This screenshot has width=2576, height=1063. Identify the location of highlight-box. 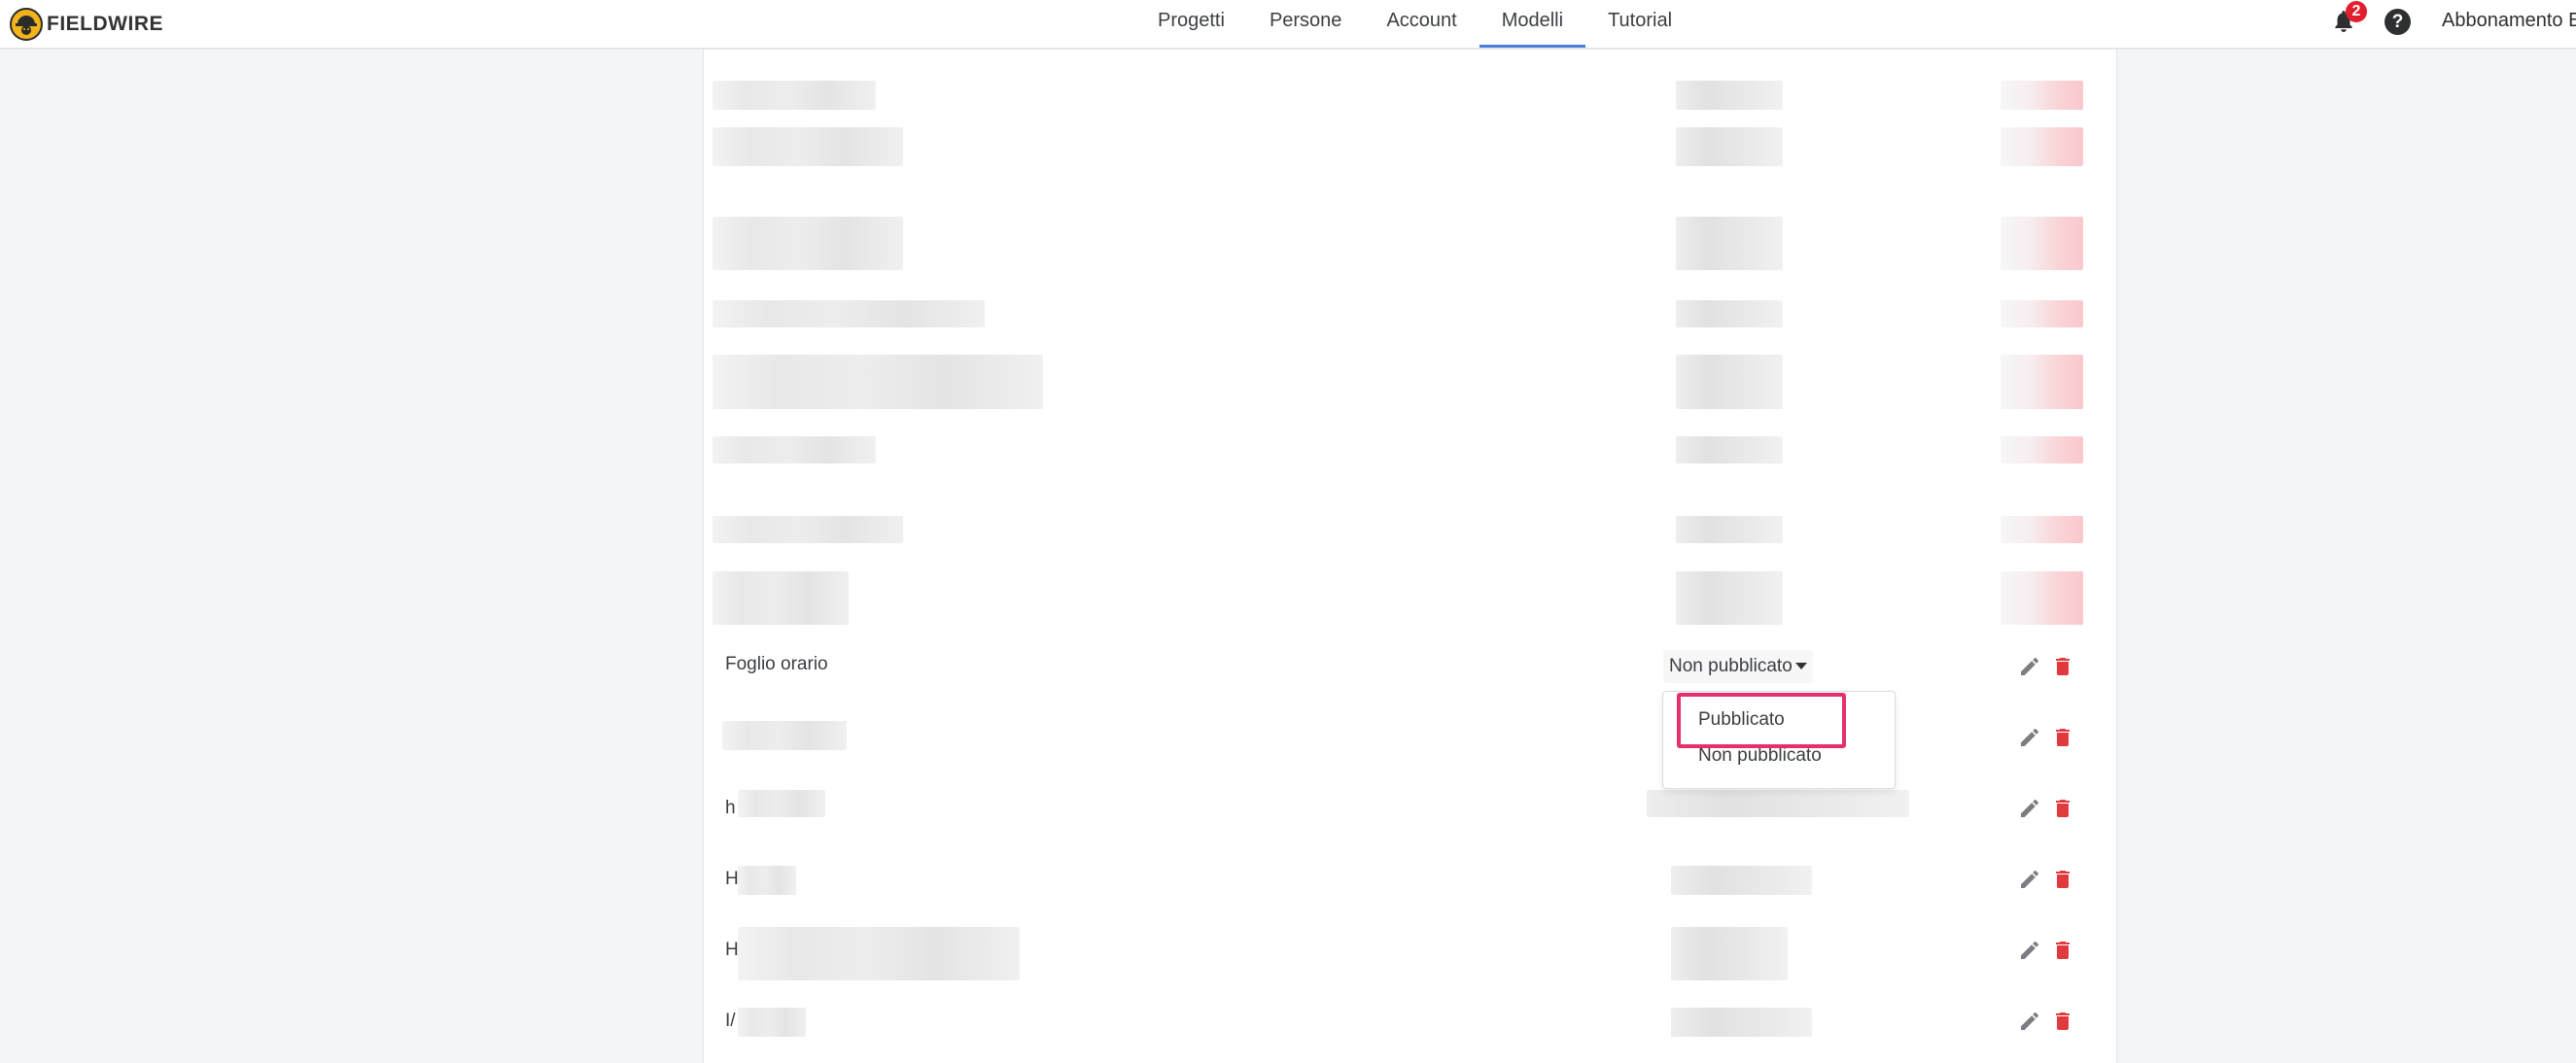
(1761, 720).